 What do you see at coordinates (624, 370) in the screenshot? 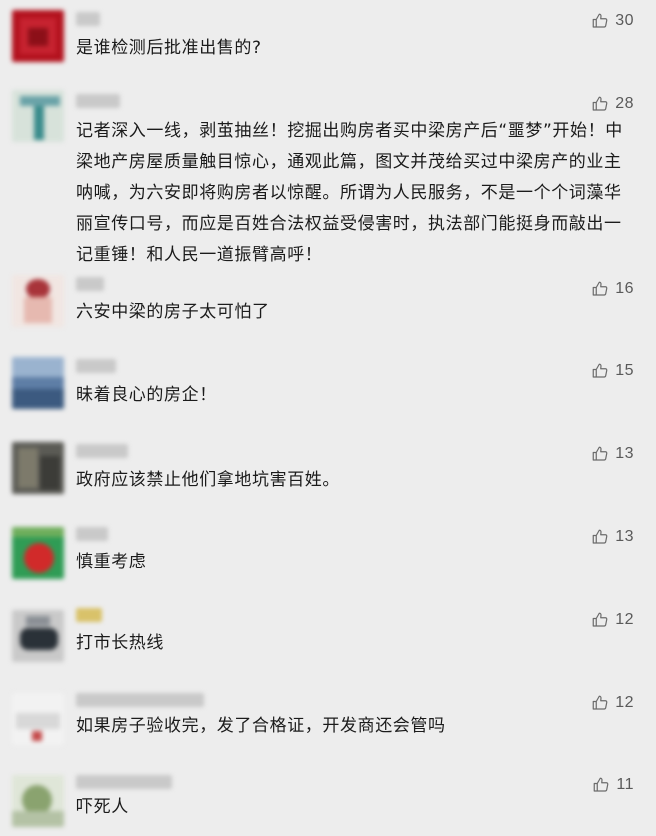
I see `like-count: 15` at bounding box center [624, 370].